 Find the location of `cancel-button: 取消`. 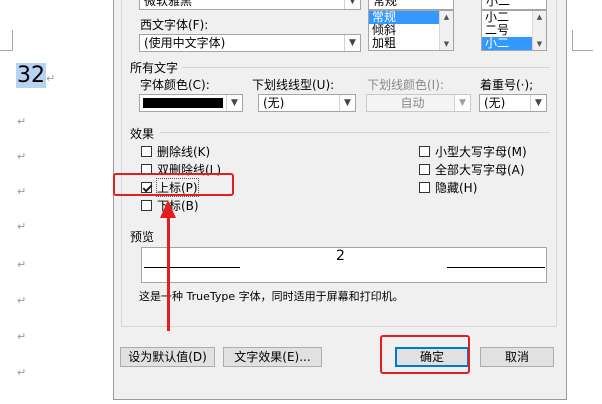

cancel-button: 取消 is located at coordinates (517, 357).